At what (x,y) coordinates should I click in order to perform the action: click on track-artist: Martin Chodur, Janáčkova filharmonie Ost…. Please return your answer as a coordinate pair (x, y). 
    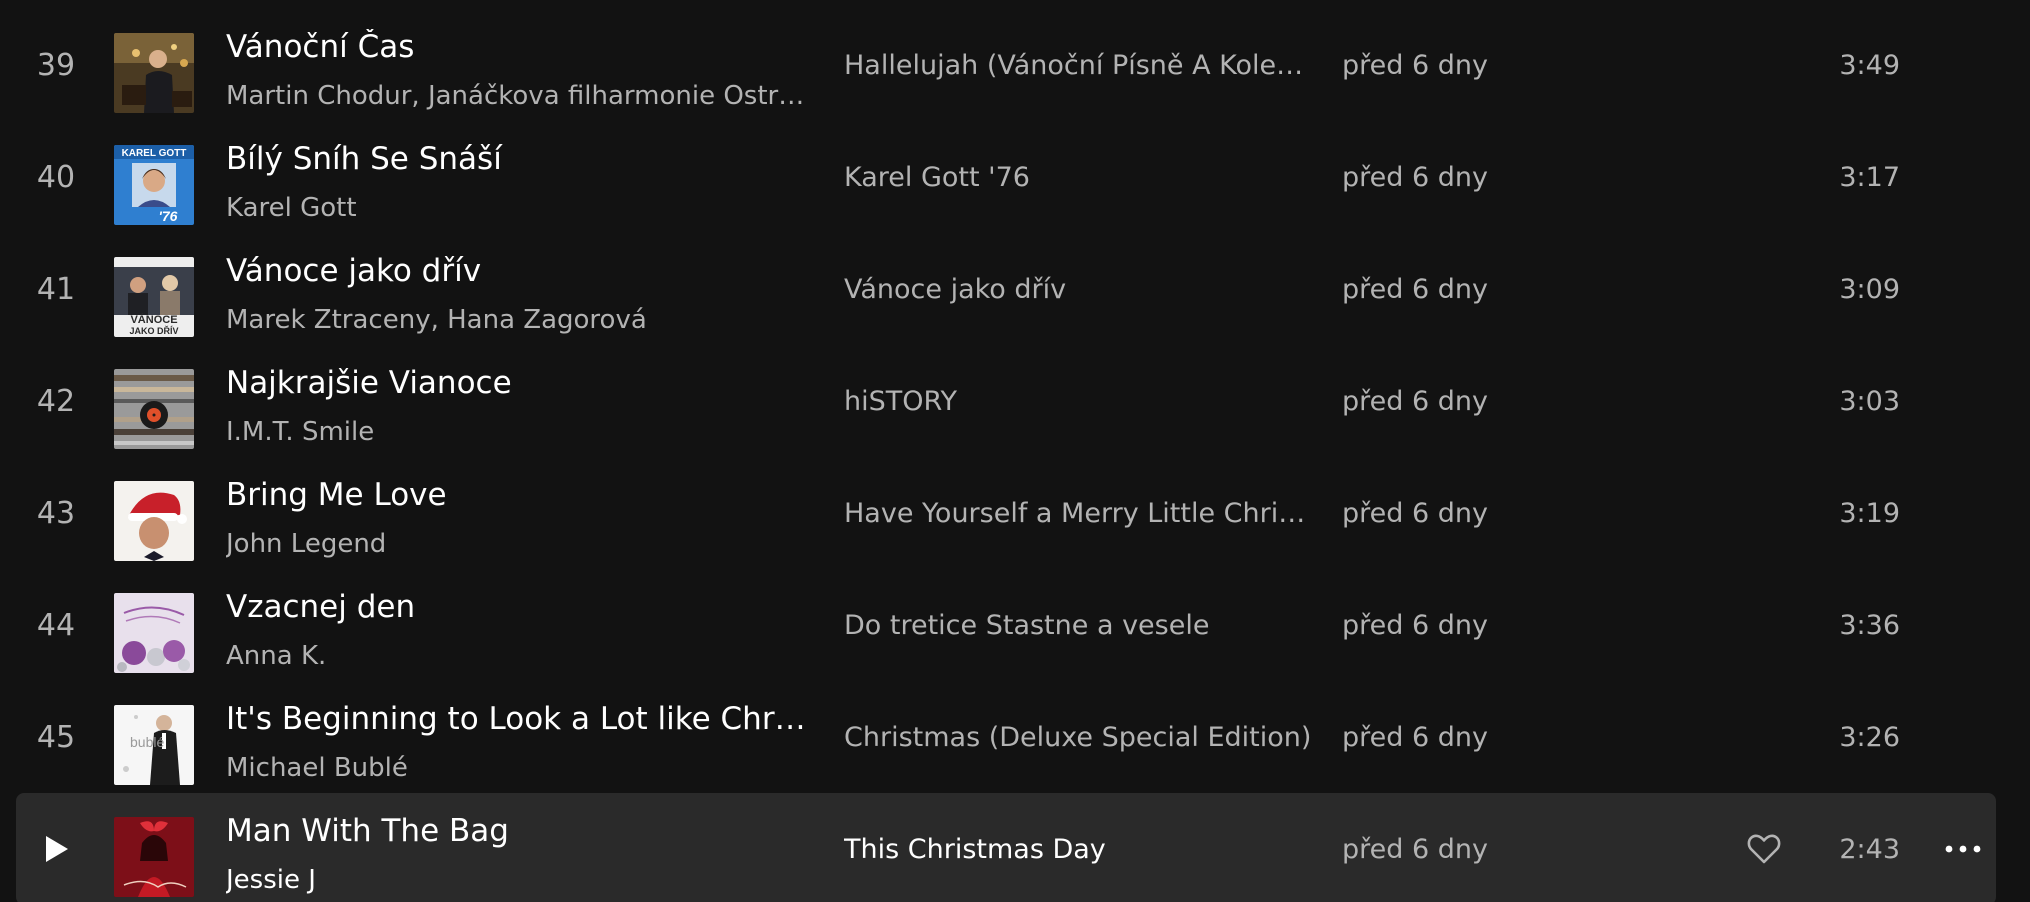
    Looking at the image, I should click on (516, 96).